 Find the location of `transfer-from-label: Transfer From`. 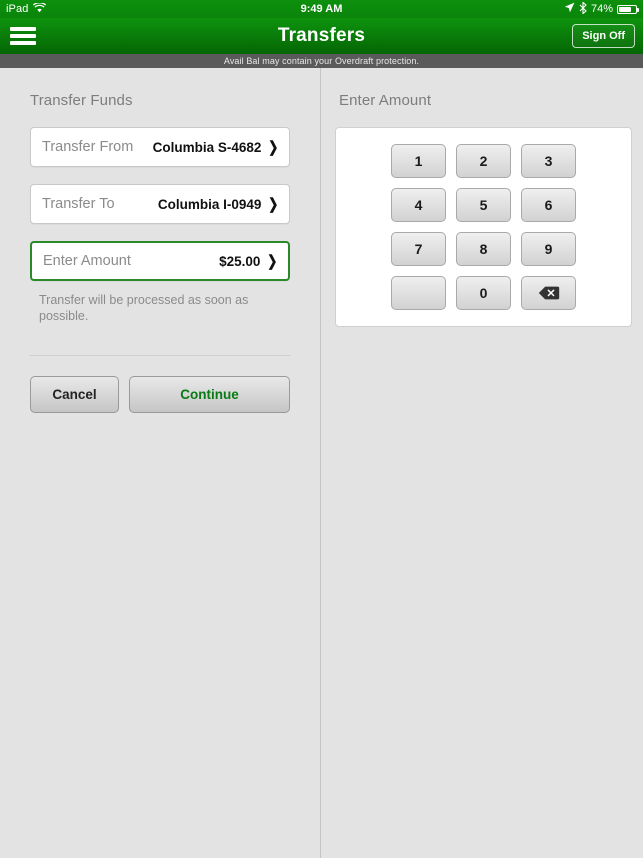

transfer-from-label: Transfer From is located at coordinates (88, 147).